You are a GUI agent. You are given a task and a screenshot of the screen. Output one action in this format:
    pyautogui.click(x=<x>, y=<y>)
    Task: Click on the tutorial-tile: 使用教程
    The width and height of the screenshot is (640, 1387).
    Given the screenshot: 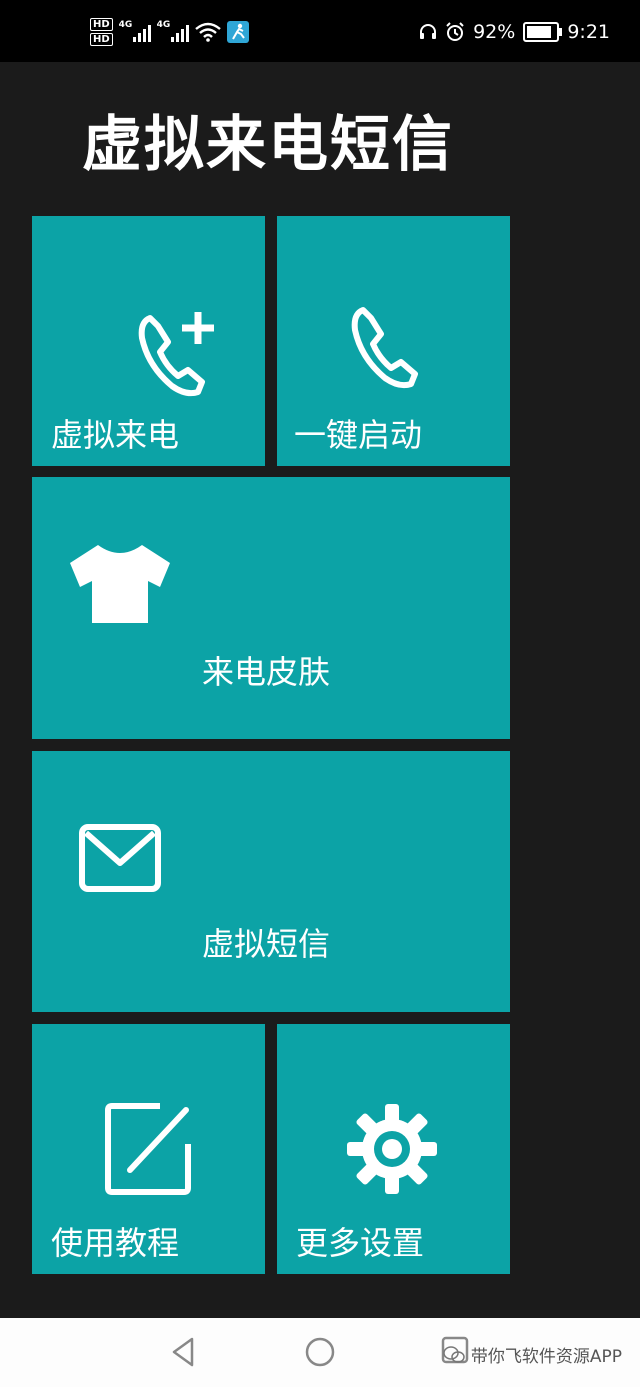 What is the action you would take?
    pyautogui.click(x=148, y=1149)
    